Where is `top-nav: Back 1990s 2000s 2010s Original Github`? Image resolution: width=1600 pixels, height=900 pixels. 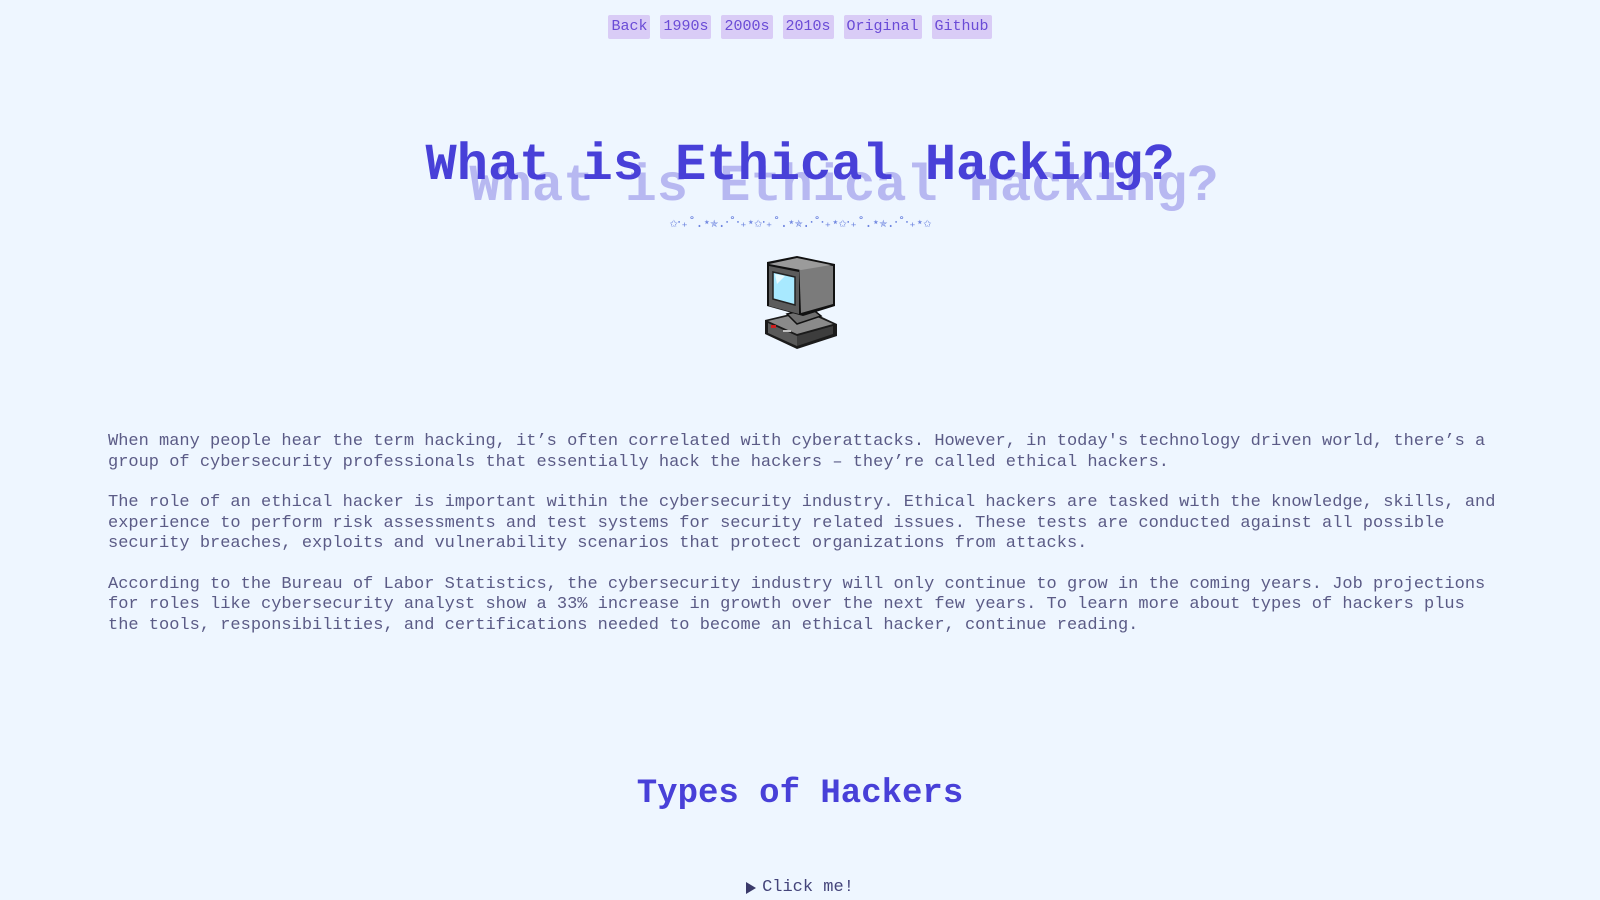
top-nav: Back 1990s 2000s 2010s Original Github is located at coordinates (800, 27).